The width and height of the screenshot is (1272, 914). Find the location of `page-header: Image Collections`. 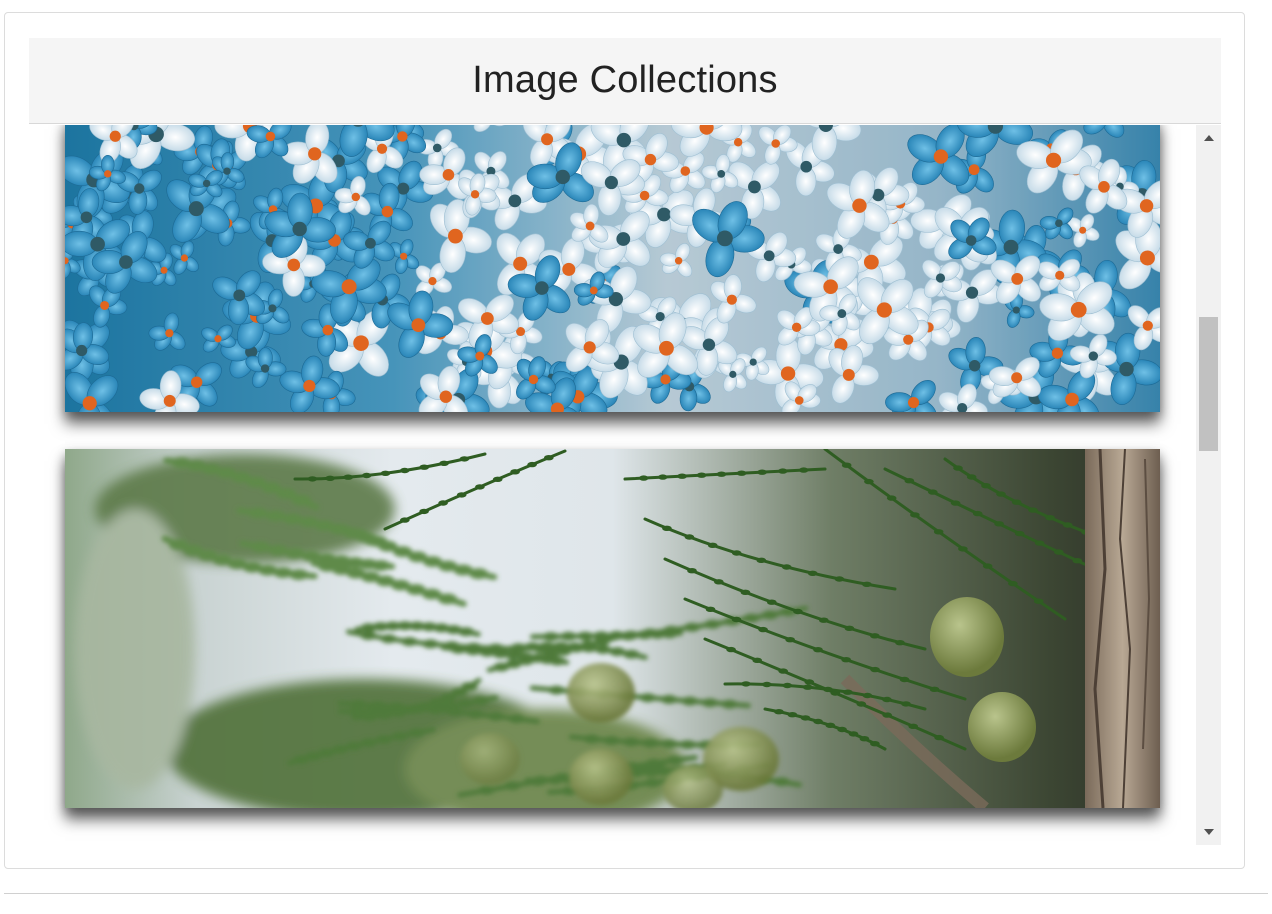

page-header: Image Collections is located at coordinates (625, 81).